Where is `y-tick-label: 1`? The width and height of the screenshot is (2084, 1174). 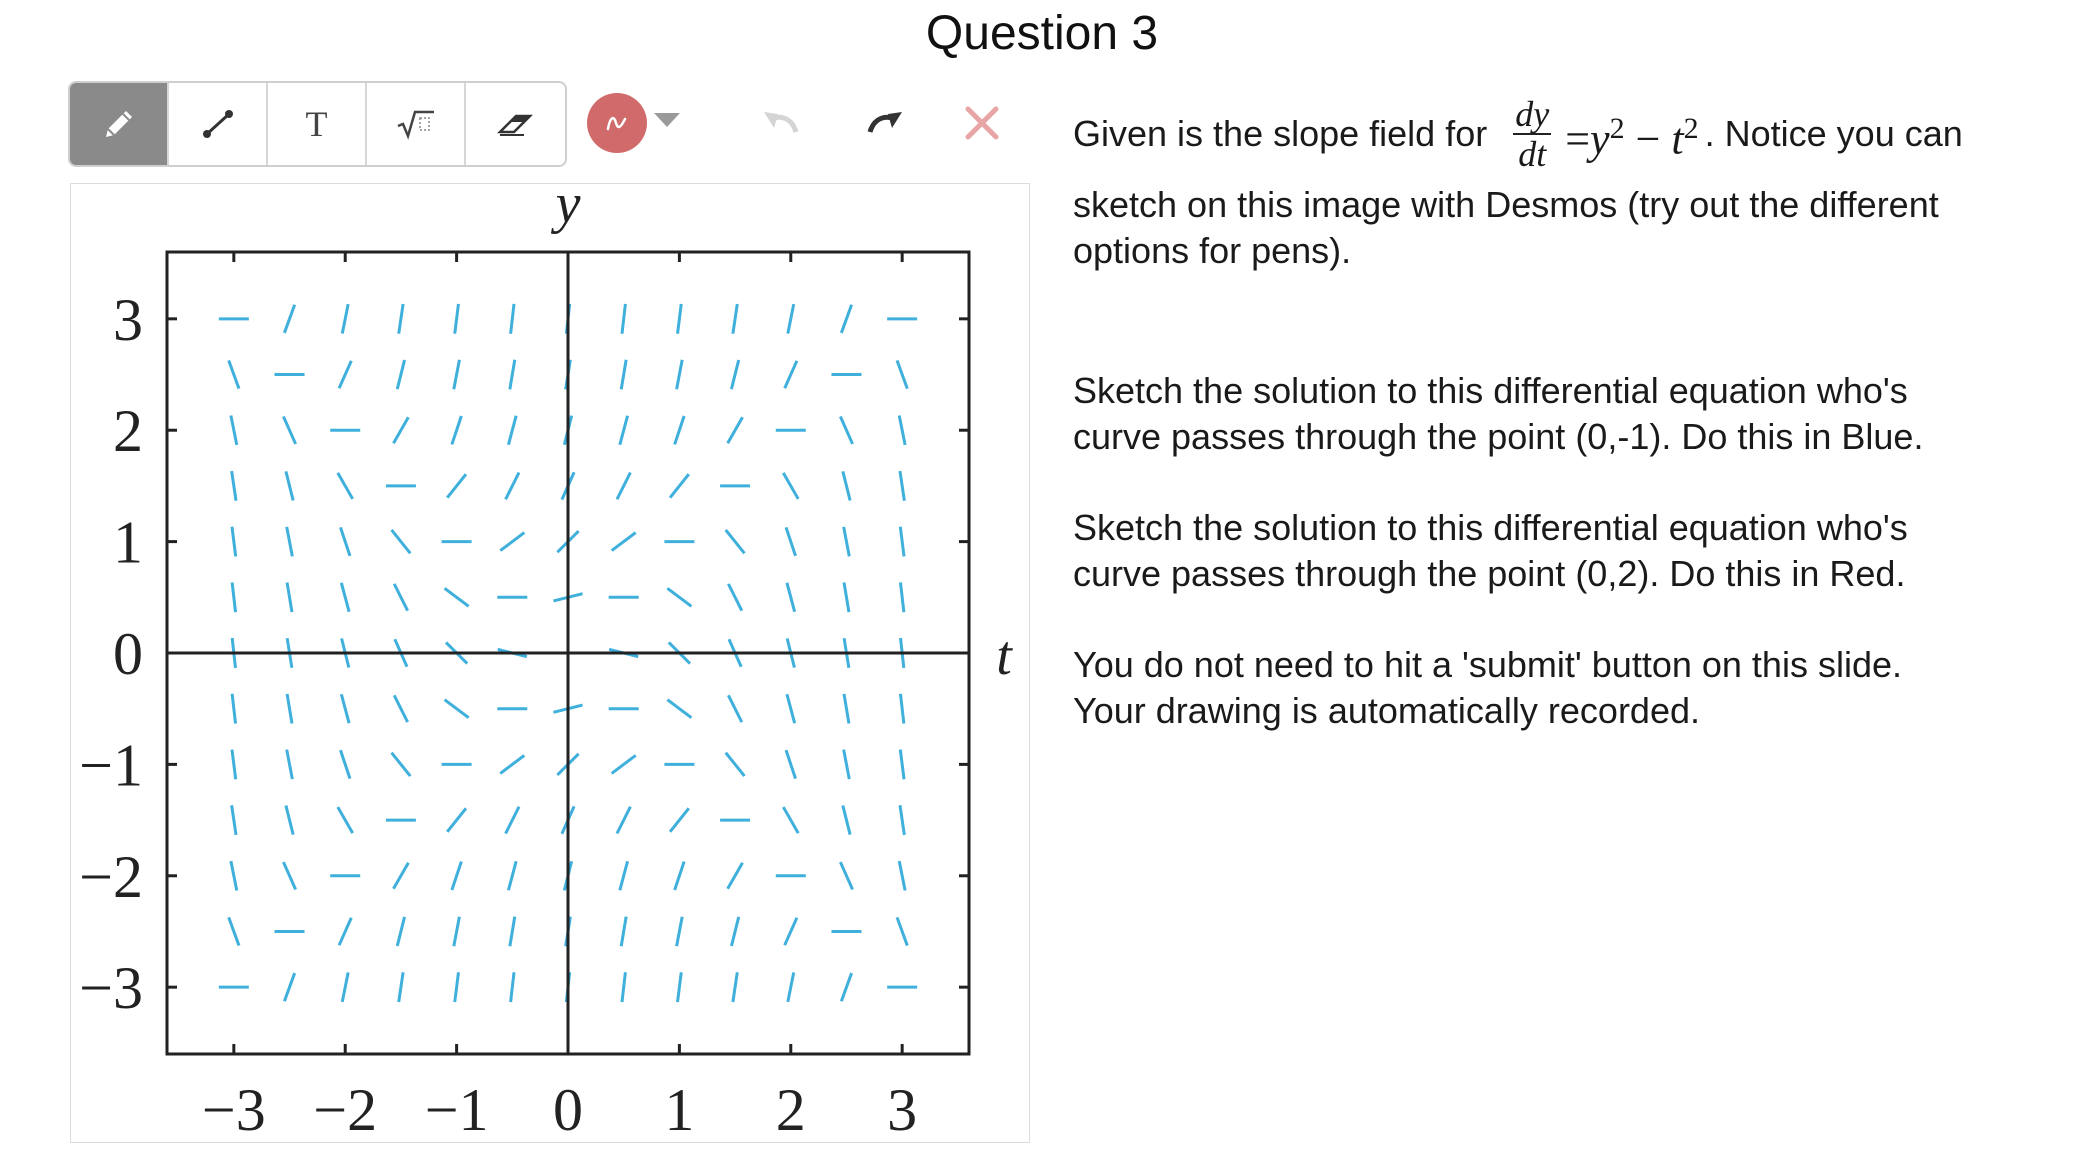 y-tick-label: 1 is located at coordinates (128, 543).